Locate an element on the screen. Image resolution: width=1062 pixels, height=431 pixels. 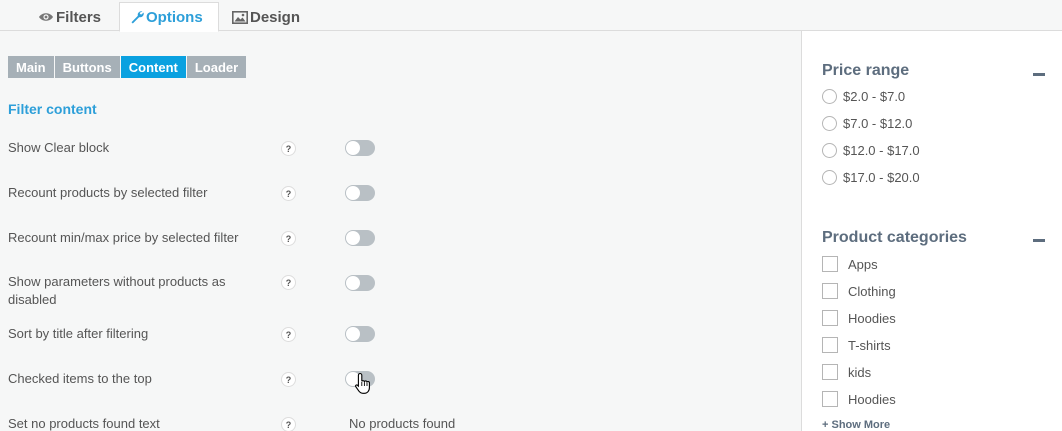
price-option-label: $12.0 - $17.0 is located at coordinates (881, 150).